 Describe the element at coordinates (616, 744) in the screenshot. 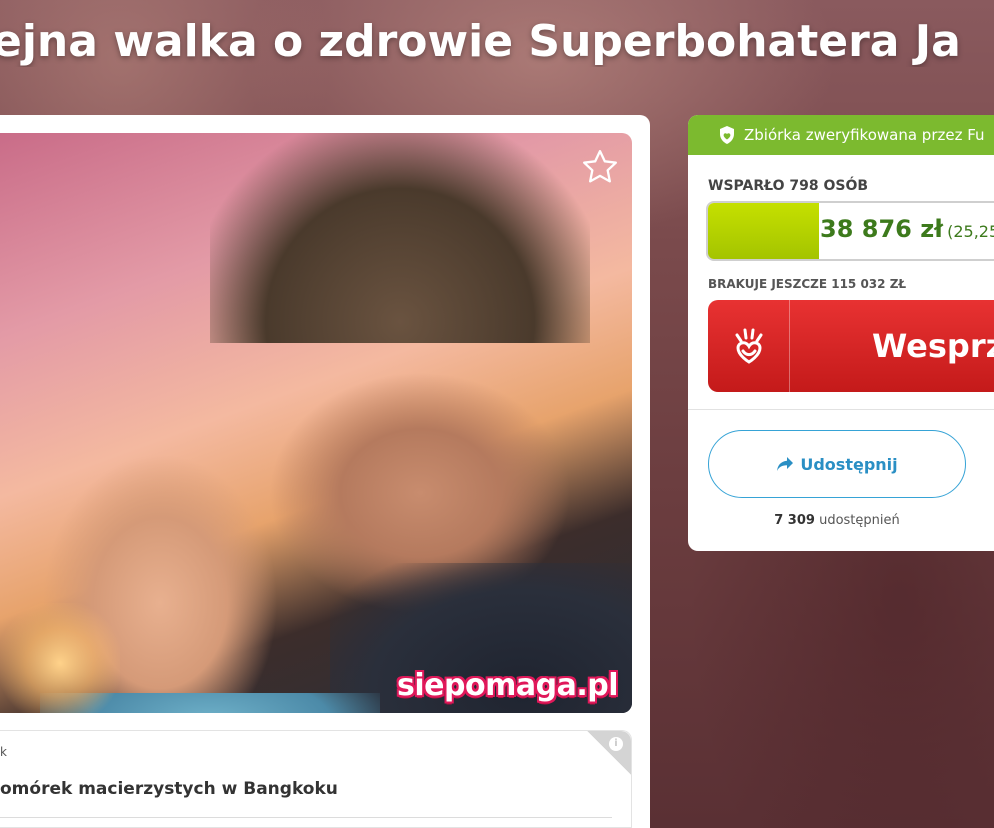

I see `info-icon: i` at that location.